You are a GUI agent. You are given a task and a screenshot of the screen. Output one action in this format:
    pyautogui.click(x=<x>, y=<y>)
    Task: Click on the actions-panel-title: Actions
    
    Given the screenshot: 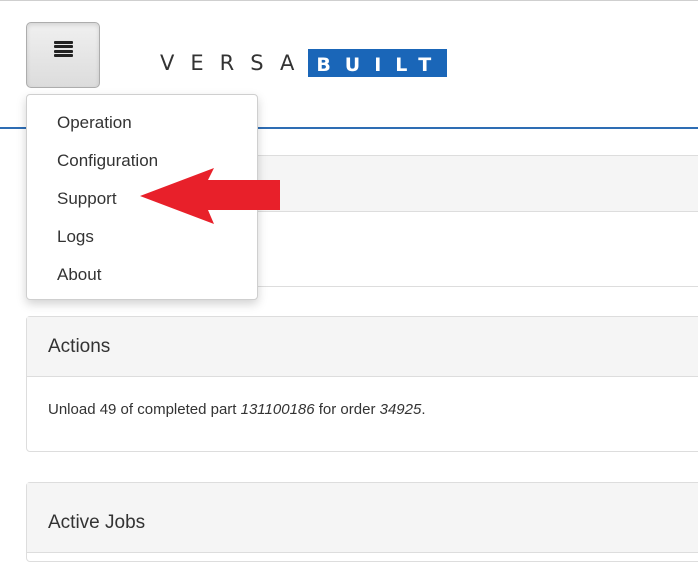 What is the action you would take?
    pyautogui.click(x=362, y=347)
    